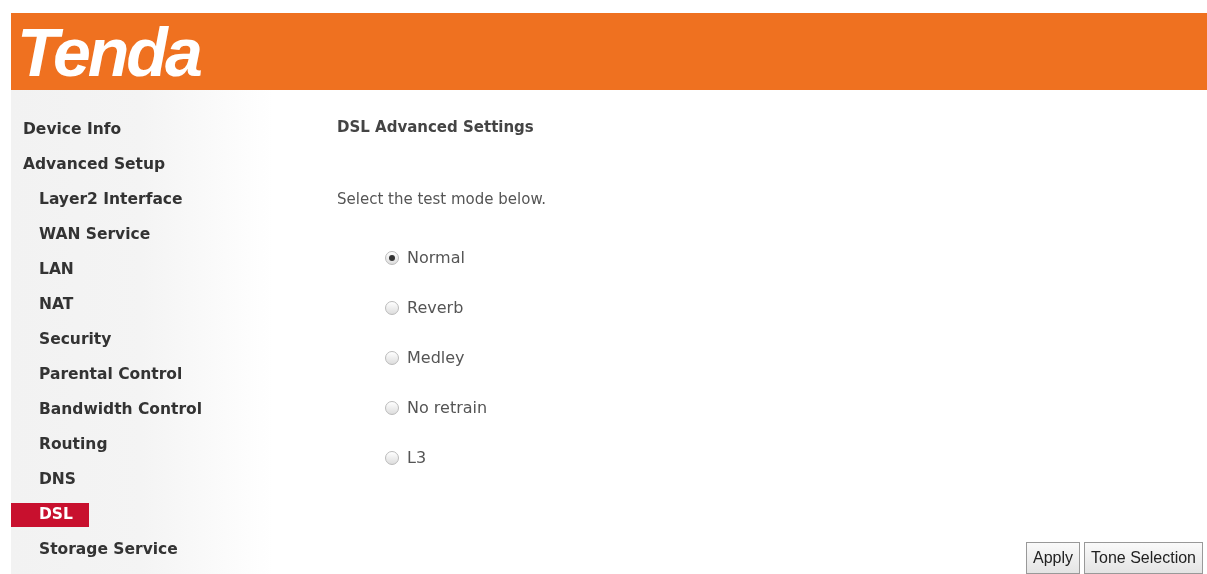  Describe the element at coordinates (97, 374) in the screenshot. I see `sidebar-item: Parental Control` at that location.